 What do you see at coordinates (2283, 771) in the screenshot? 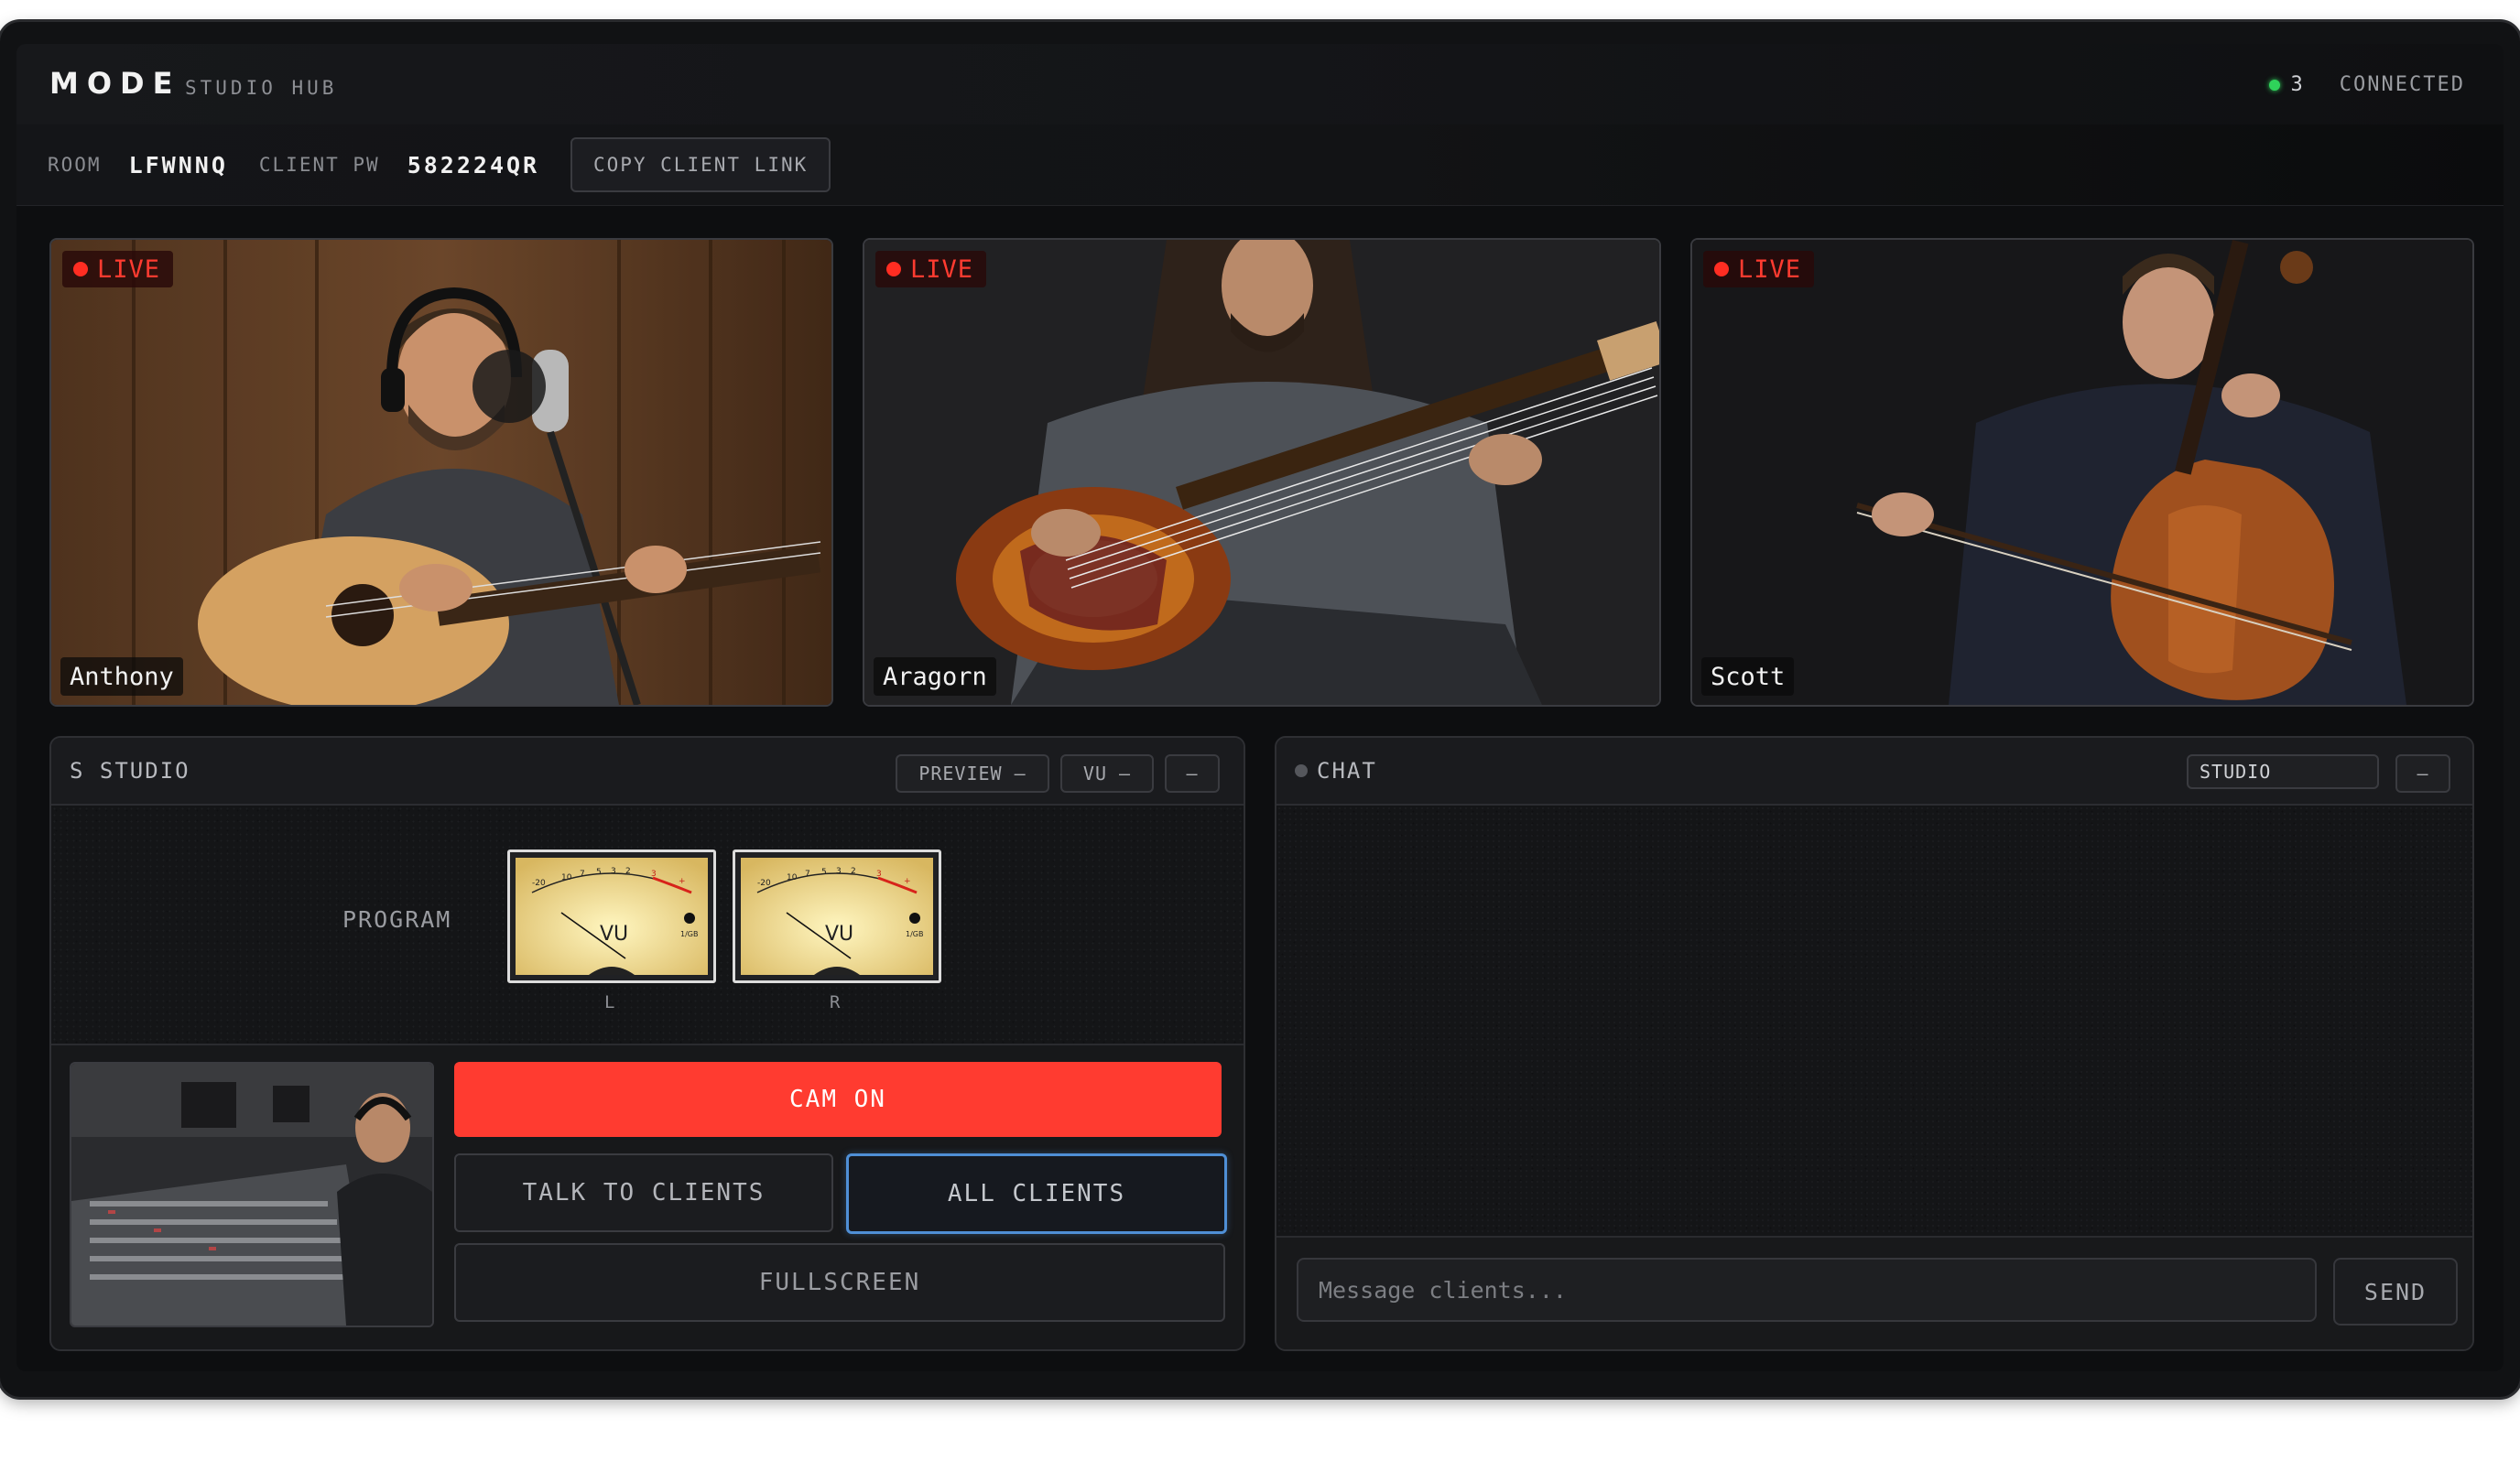
I see `chat-target-select: STUDIO` at bounding box center [2283, 771].